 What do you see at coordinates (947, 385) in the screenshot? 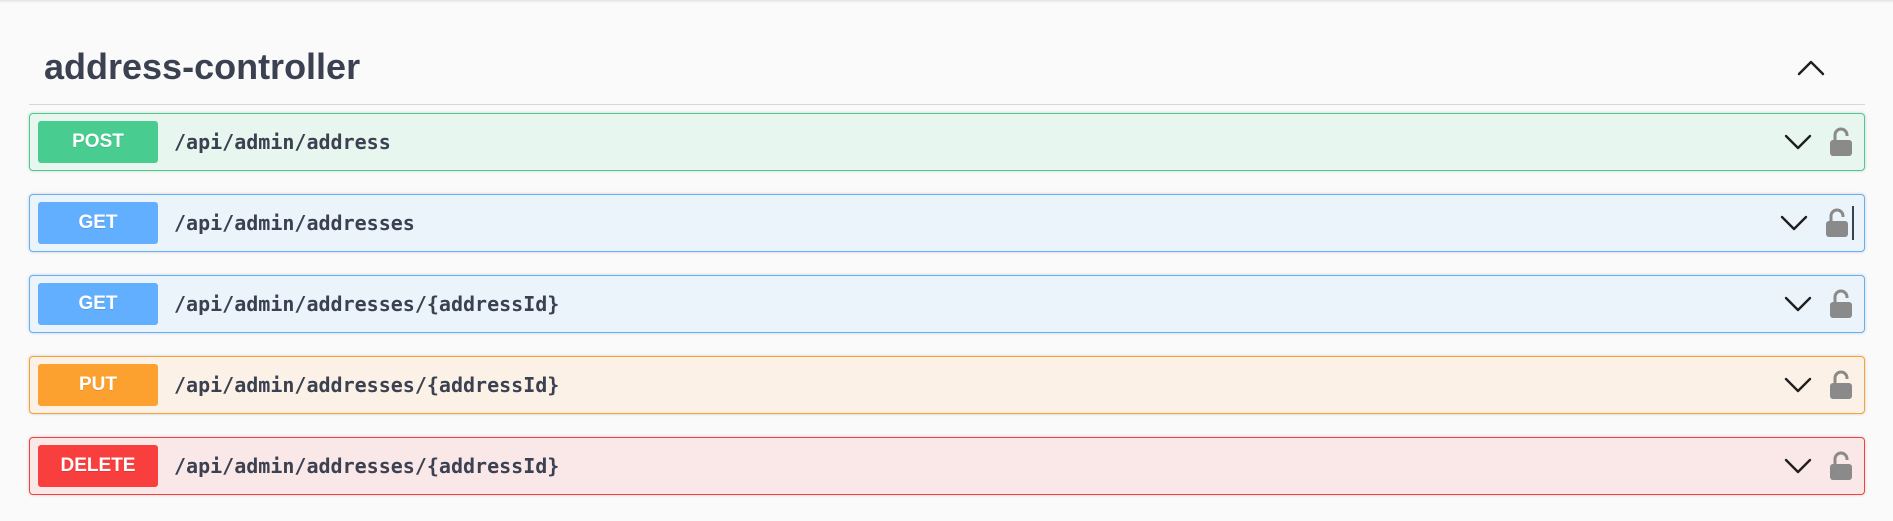
I see `operation-put-address: PUT /api/admin/addresses/{addressId}` at bounding box center [947, 385].